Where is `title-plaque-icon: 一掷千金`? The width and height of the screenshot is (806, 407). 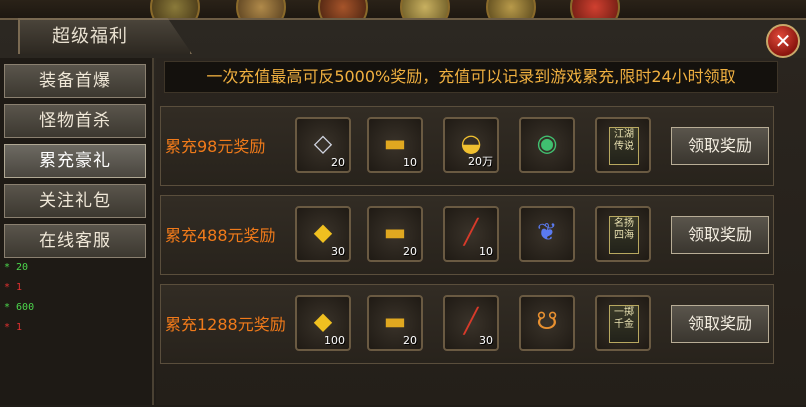
title-plaque-icon: 一掷千金 is located at coordinates (624, 324).